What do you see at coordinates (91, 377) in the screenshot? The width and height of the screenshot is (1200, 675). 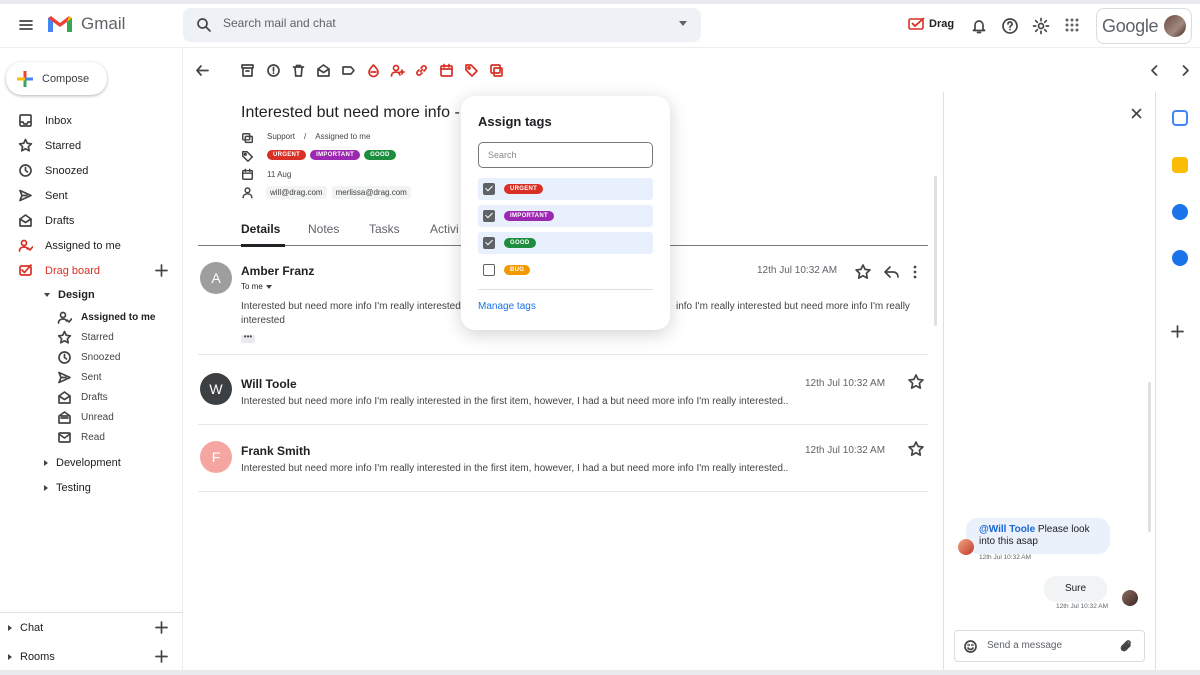 I see `design-sent: Sent` at bounding box center [91, 377].